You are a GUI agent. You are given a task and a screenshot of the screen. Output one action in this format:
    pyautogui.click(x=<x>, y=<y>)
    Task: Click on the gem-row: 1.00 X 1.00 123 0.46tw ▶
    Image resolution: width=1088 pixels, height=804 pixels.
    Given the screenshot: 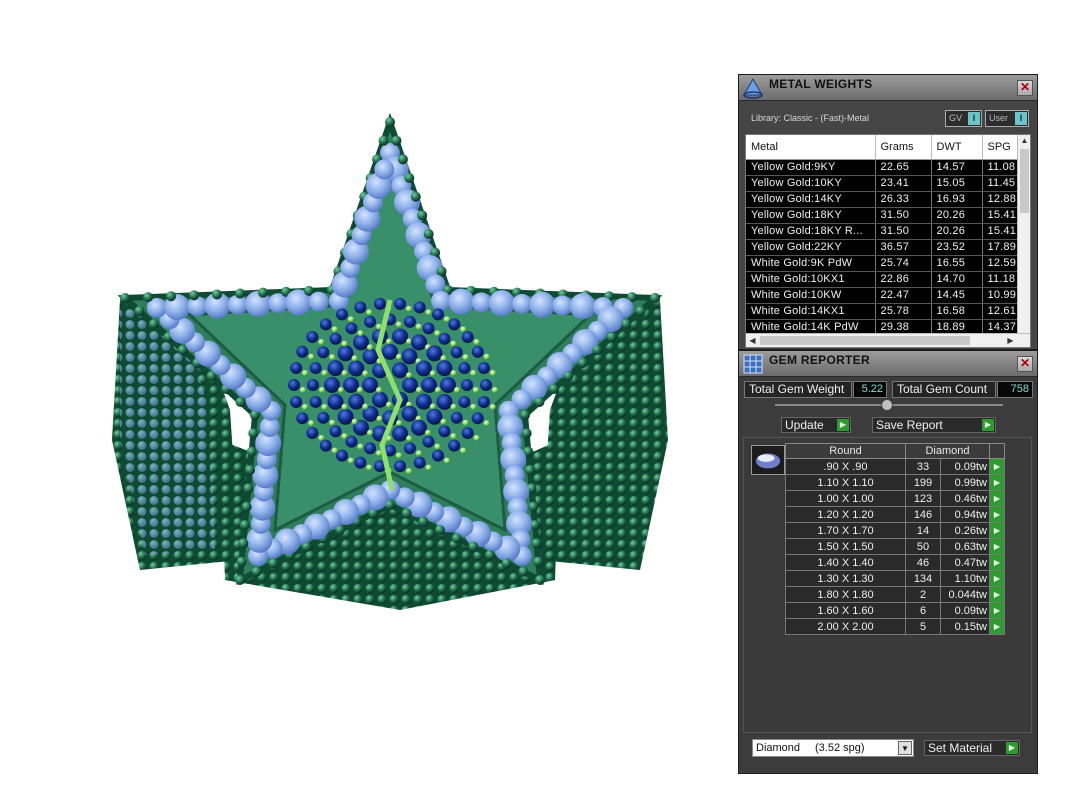 What is the action you would take?
    pyautogui.click(x=895, y=498)
    